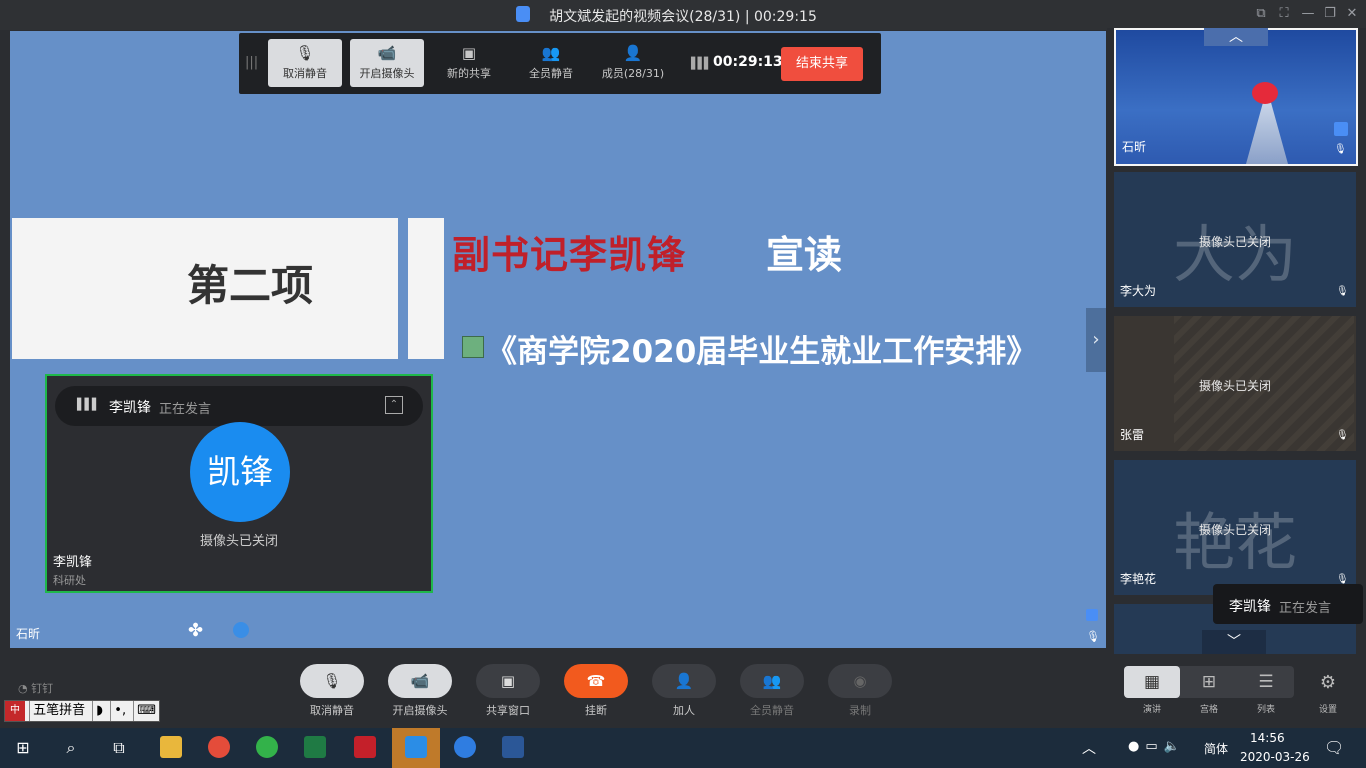 The height and width of the screenshot is (768, 1366). What do you see at coordinates (1154, 746) in the screenshot?
I see `battery-icon: ▭` at bounding box center [1154, 746].